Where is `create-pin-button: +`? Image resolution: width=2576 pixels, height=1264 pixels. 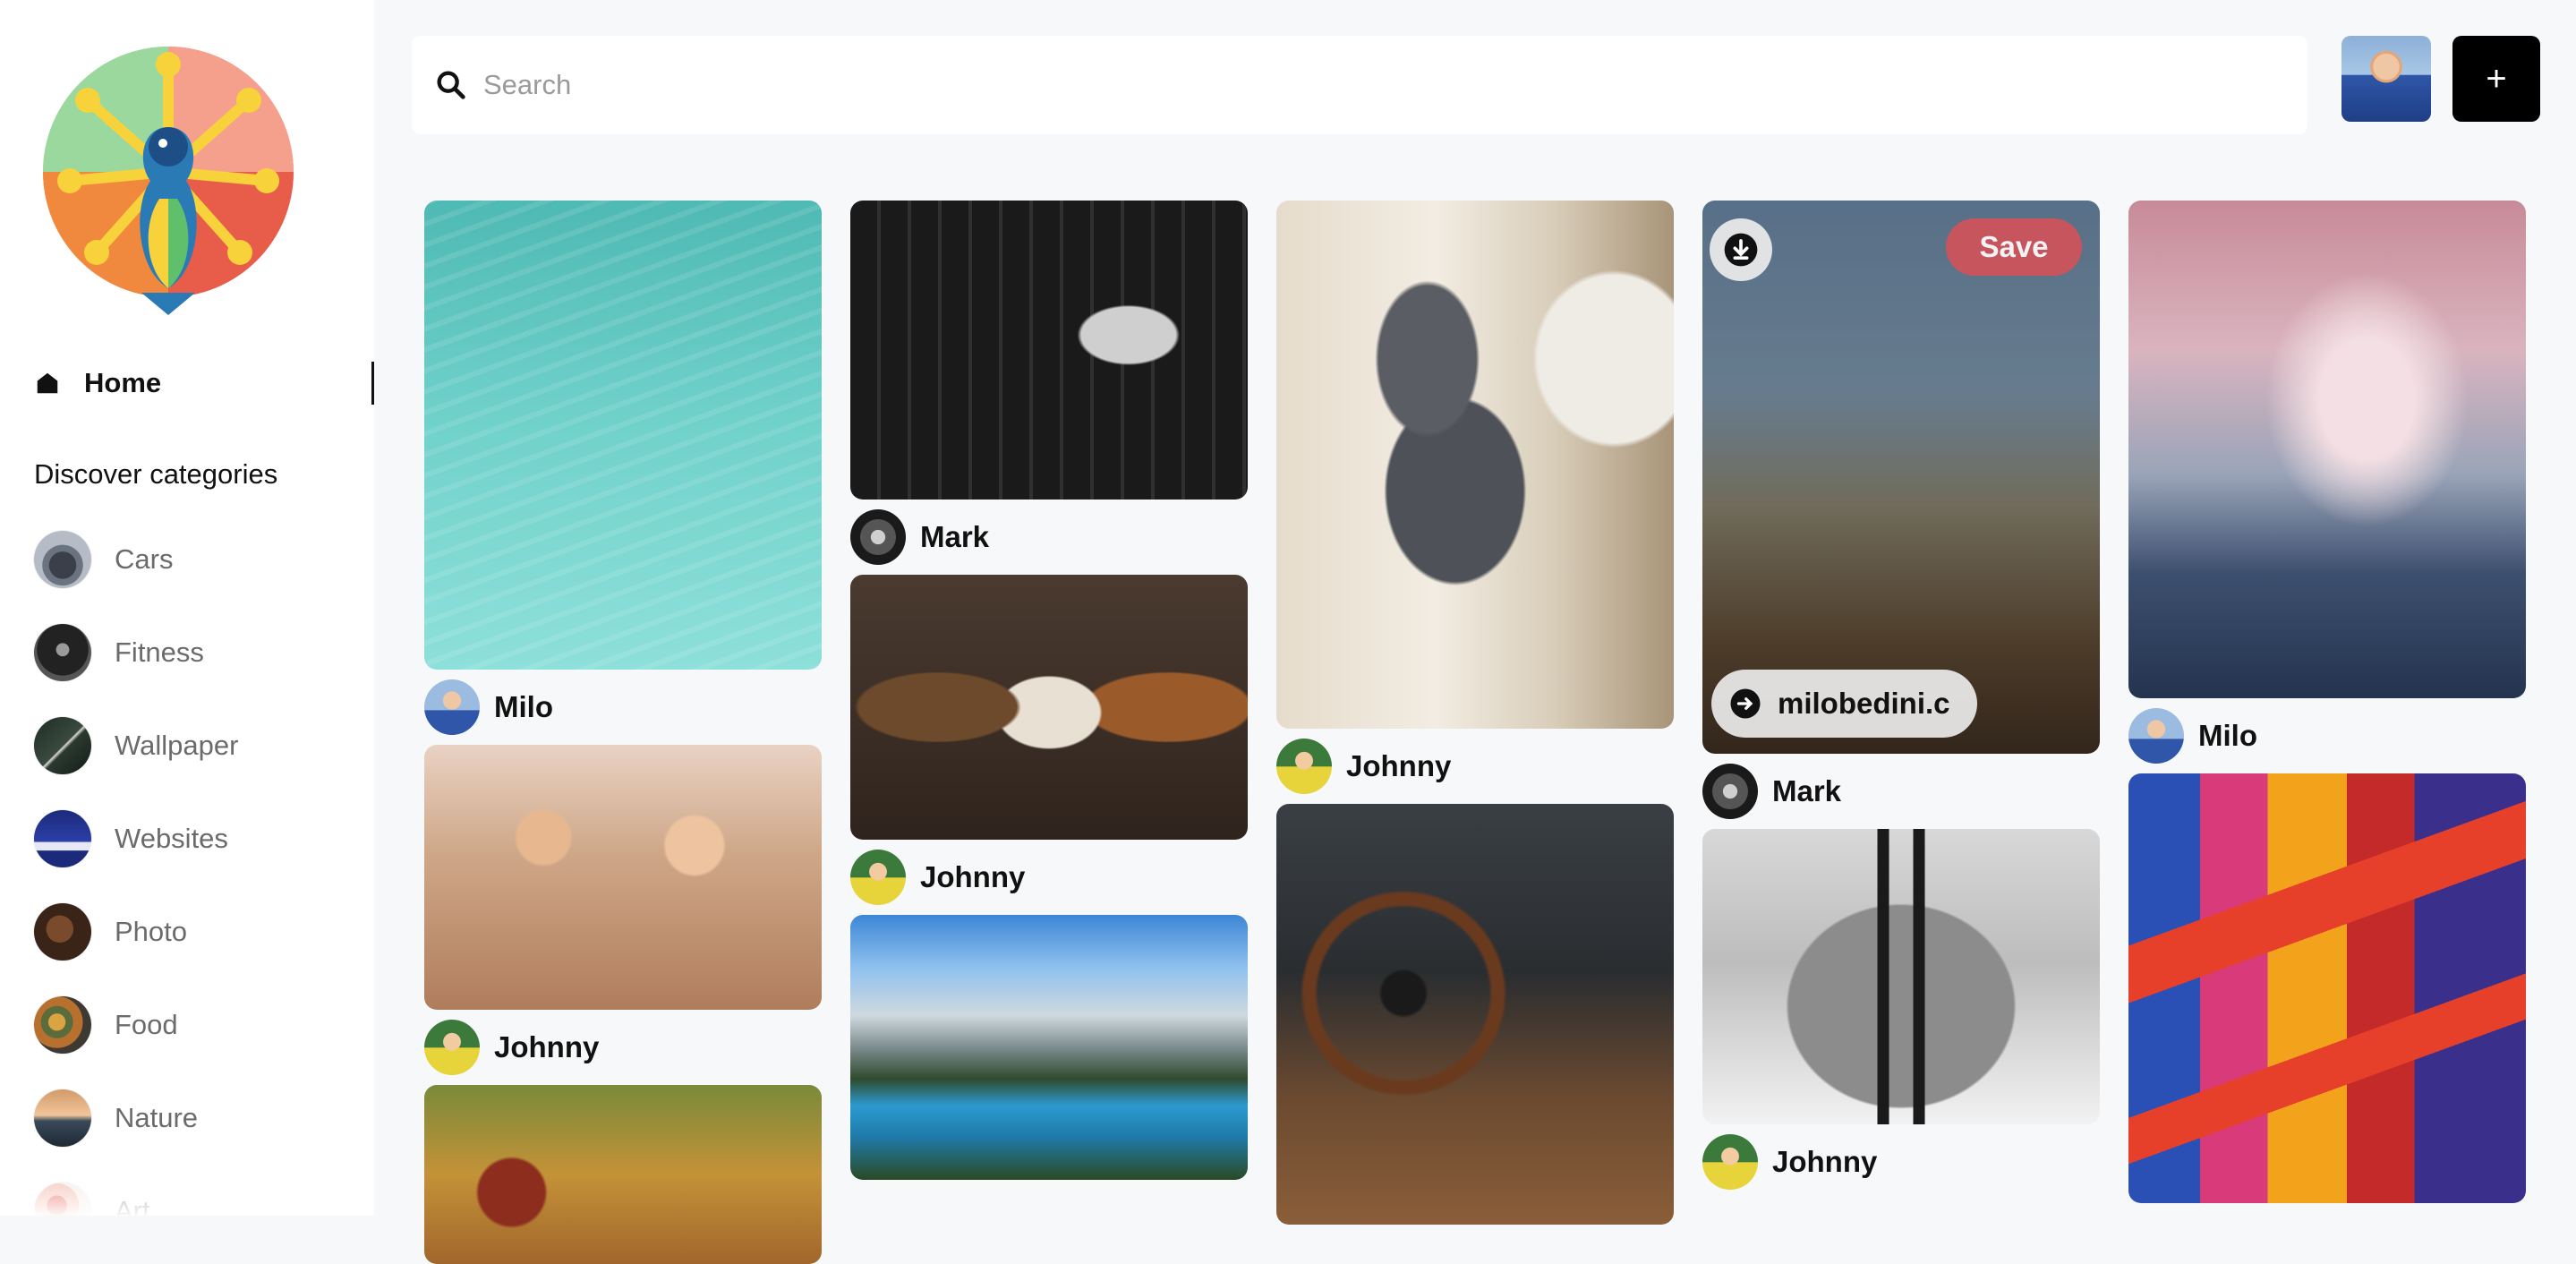
create-pin-button: + is located at coordinates (2496, 79).